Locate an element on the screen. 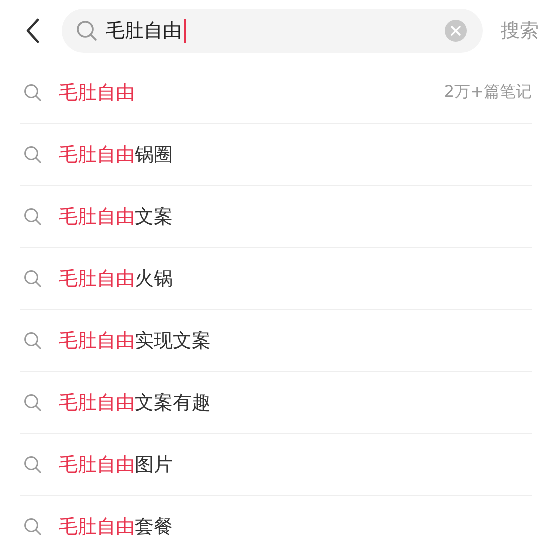  suggestion-text: 毛肚自由套餐 is located at coordinates (116, 527).